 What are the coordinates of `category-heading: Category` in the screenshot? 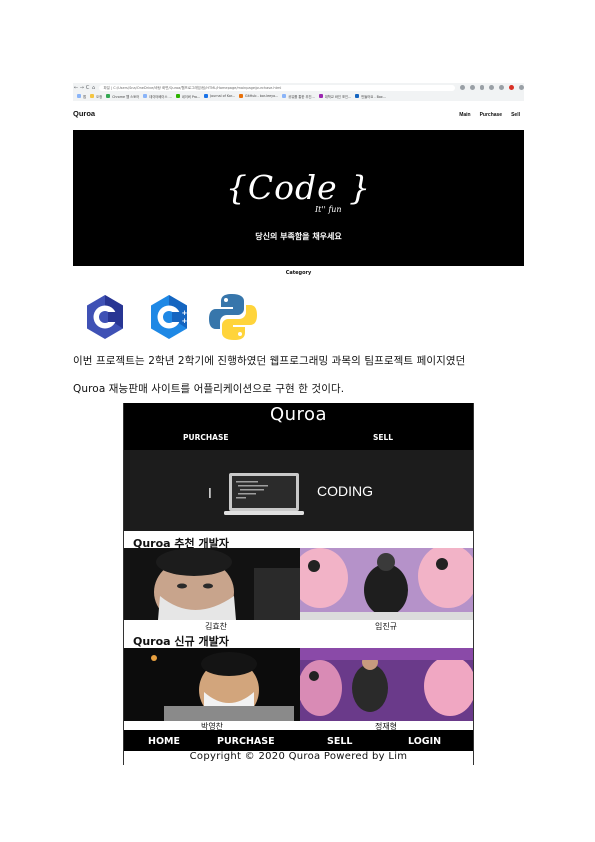 It's located at (298, 273).